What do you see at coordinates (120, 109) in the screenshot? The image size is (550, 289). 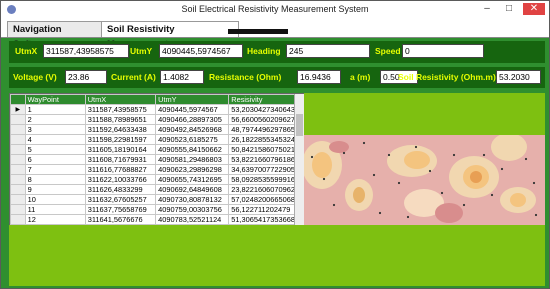 I see `utmx-cell: 311587,43958575` at bounding box center [120, 109].